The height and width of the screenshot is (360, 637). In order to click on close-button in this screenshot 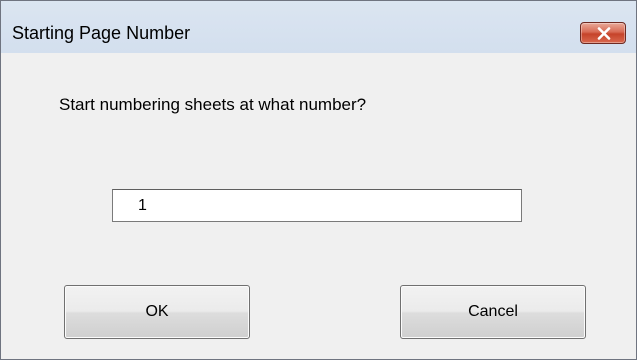, I will do `click(603, 33)`.